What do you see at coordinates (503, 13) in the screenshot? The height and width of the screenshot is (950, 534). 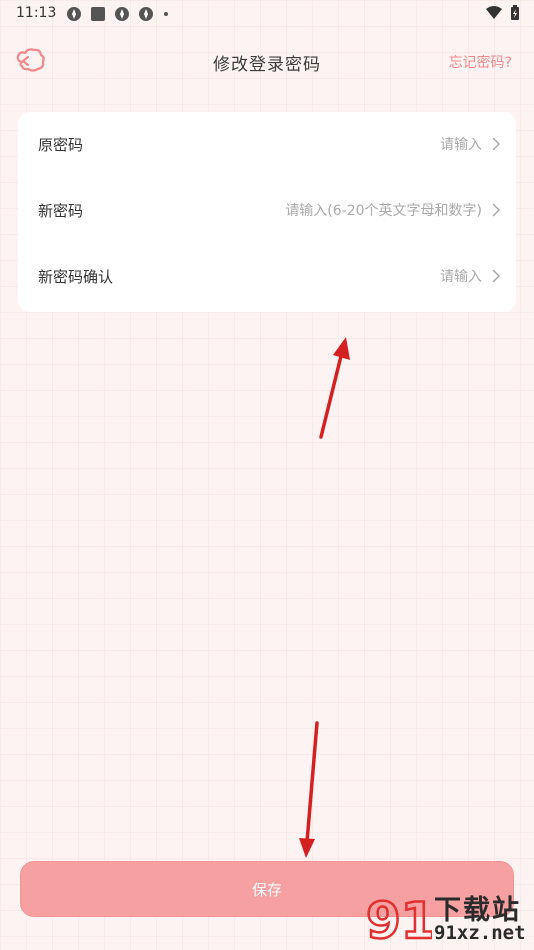 I see `status-right` at bounding box center [503, 13].